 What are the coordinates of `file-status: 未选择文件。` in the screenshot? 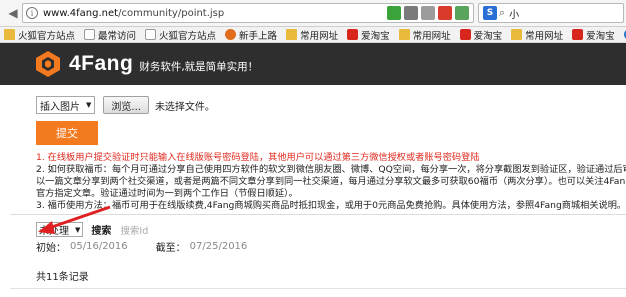 It's located at (184, 107).